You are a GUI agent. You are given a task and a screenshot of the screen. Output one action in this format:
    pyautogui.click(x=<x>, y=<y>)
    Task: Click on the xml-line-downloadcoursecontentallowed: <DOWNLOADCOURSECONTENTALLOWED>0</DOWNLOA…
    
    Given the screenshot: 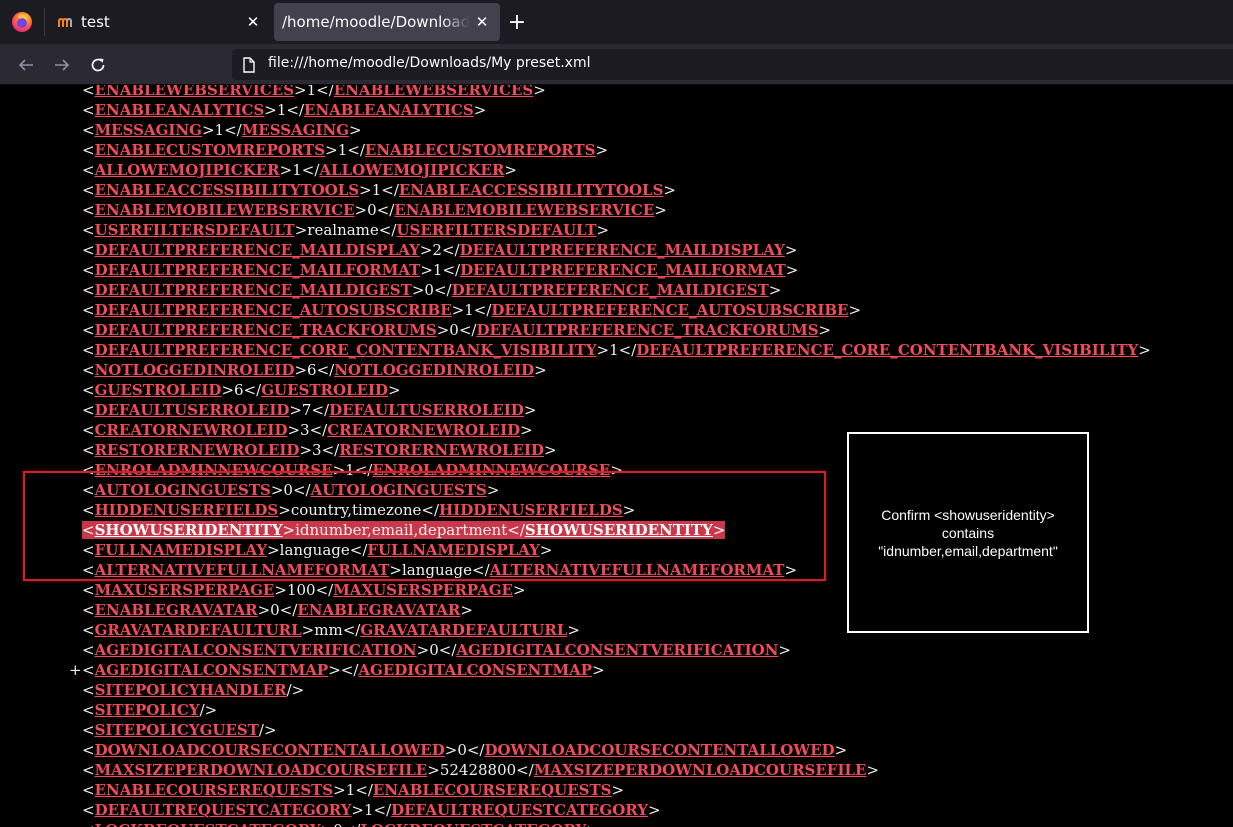 What is the action you would take?
    pyautogui.click(x=465, y=750)
    